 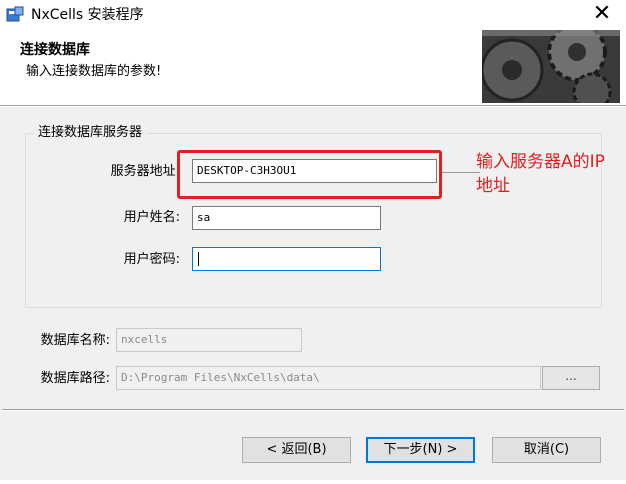 What do you see at coordinates (198, 259) in the screenshot?
I see `text-caret` at bounding box center [198, 259].